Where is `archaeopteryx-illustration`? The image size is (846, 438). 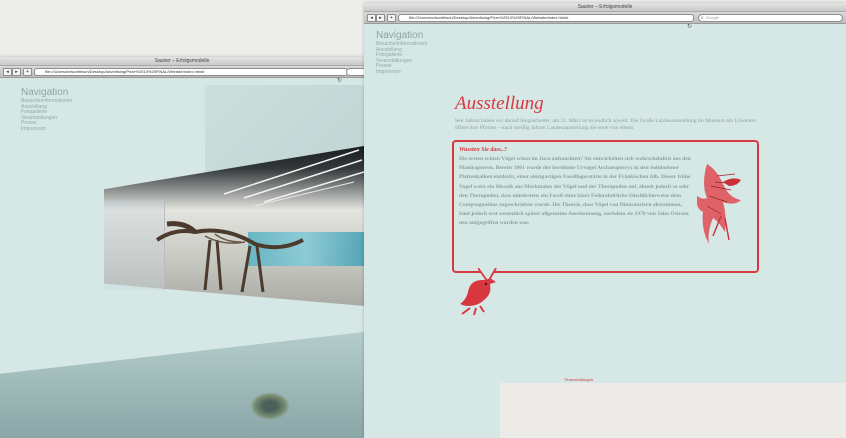 archaeopteryx-illustration is located at coordinates (719, 204).